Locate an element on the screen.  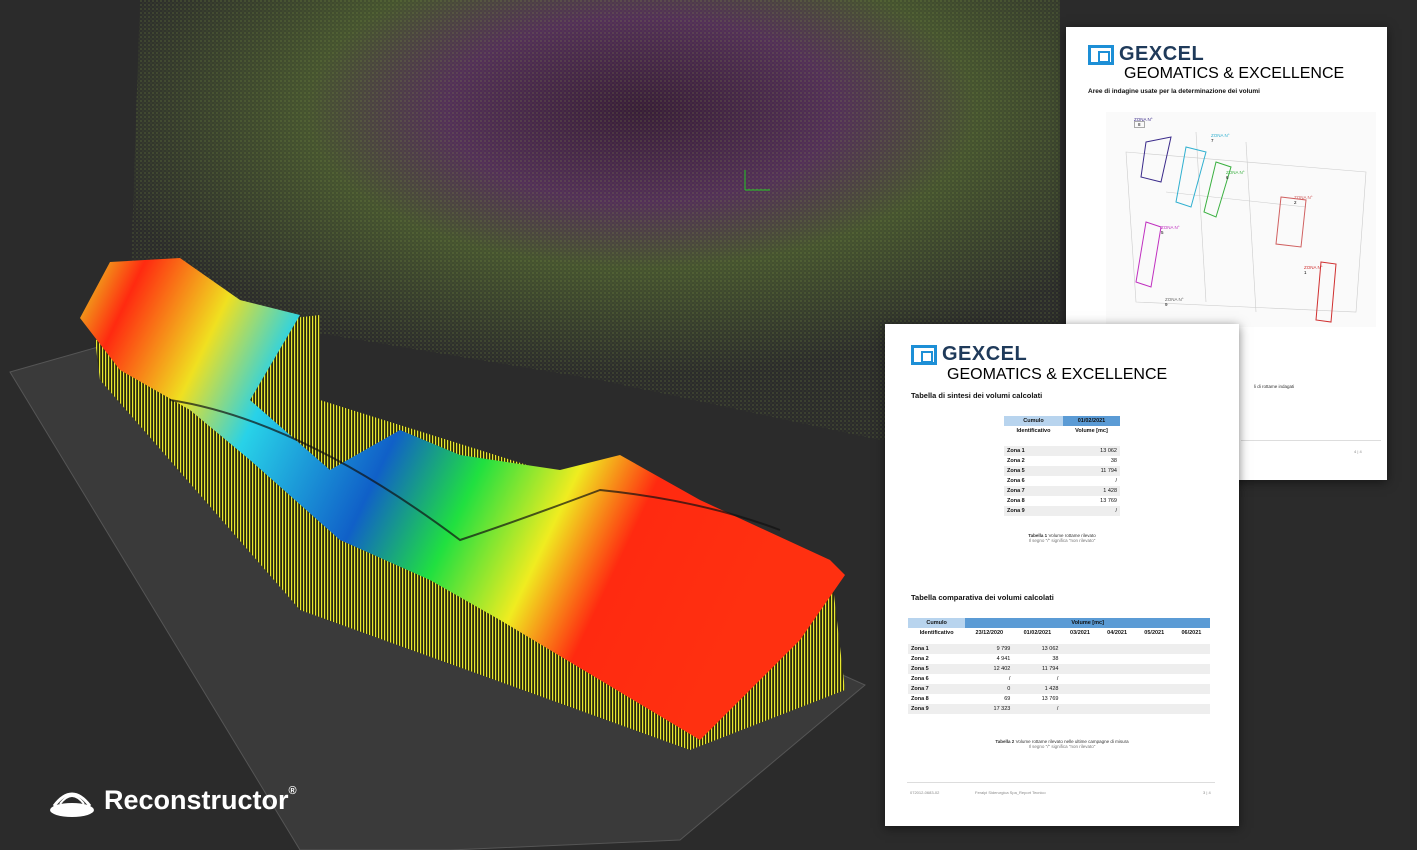
reconstructor-brand: Reconstructor® is located at coordinates (172, 800).